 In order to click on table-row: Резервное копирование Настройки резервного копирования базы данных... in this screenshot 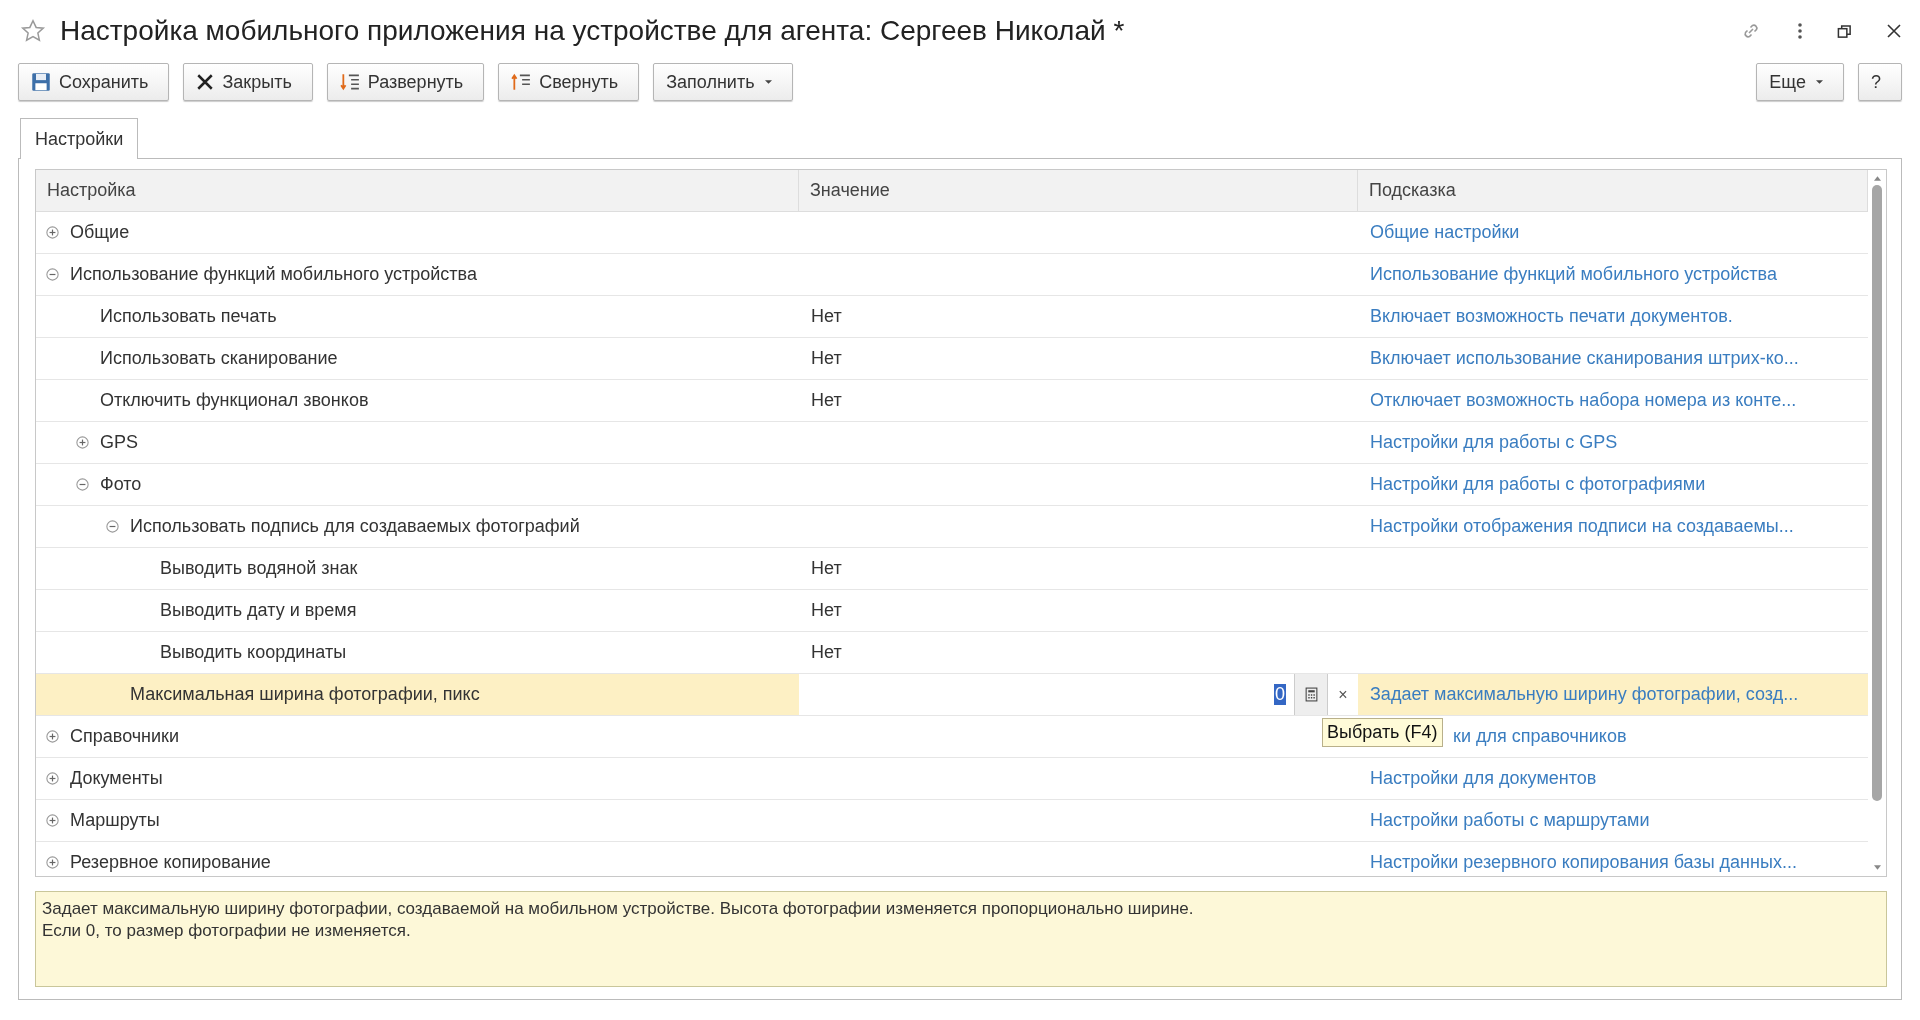, I will do `click(952, 859)`.